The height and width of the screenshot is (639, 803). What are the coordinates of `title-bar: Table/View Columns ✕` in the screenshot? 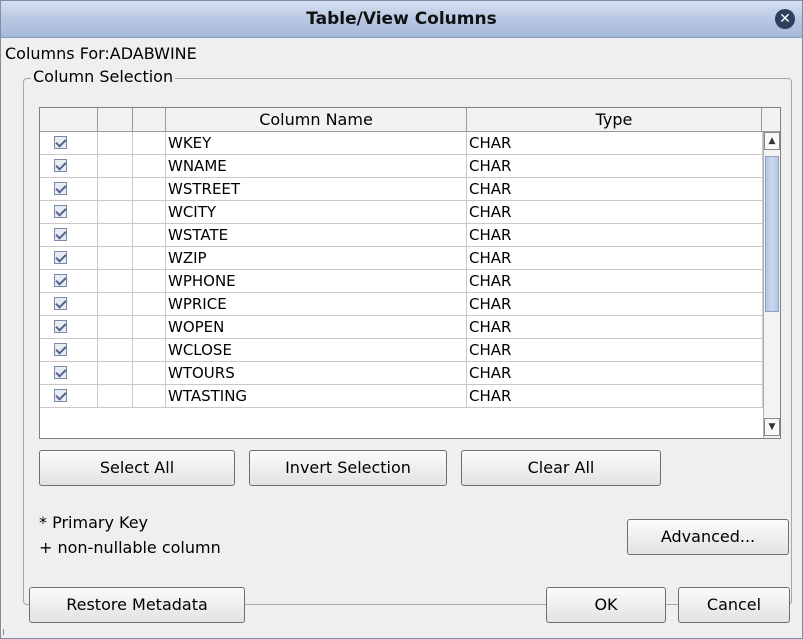 It's located at (401, 19).